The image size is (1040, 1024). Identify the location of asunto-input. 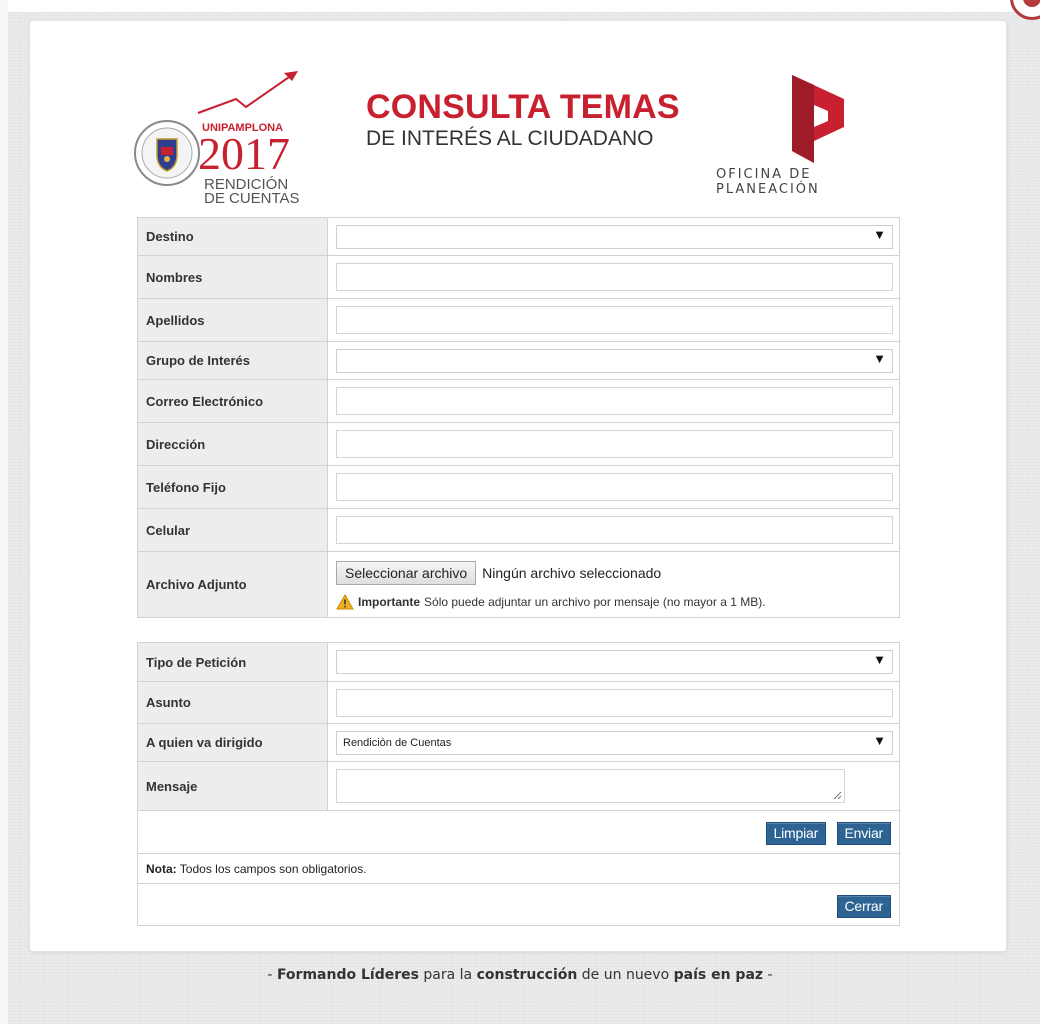
(614, 702).